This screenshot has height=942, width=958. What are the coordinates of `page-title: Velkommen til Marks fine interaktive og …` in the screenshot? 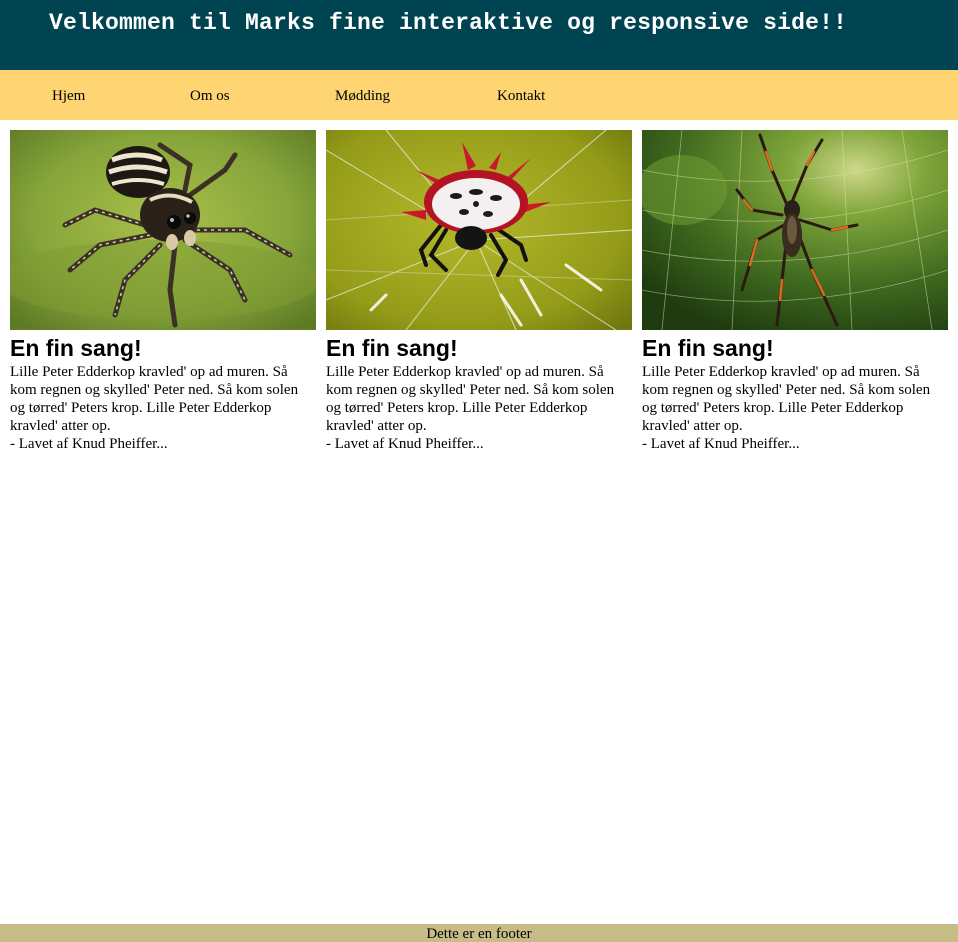 It's located at (448, 23).